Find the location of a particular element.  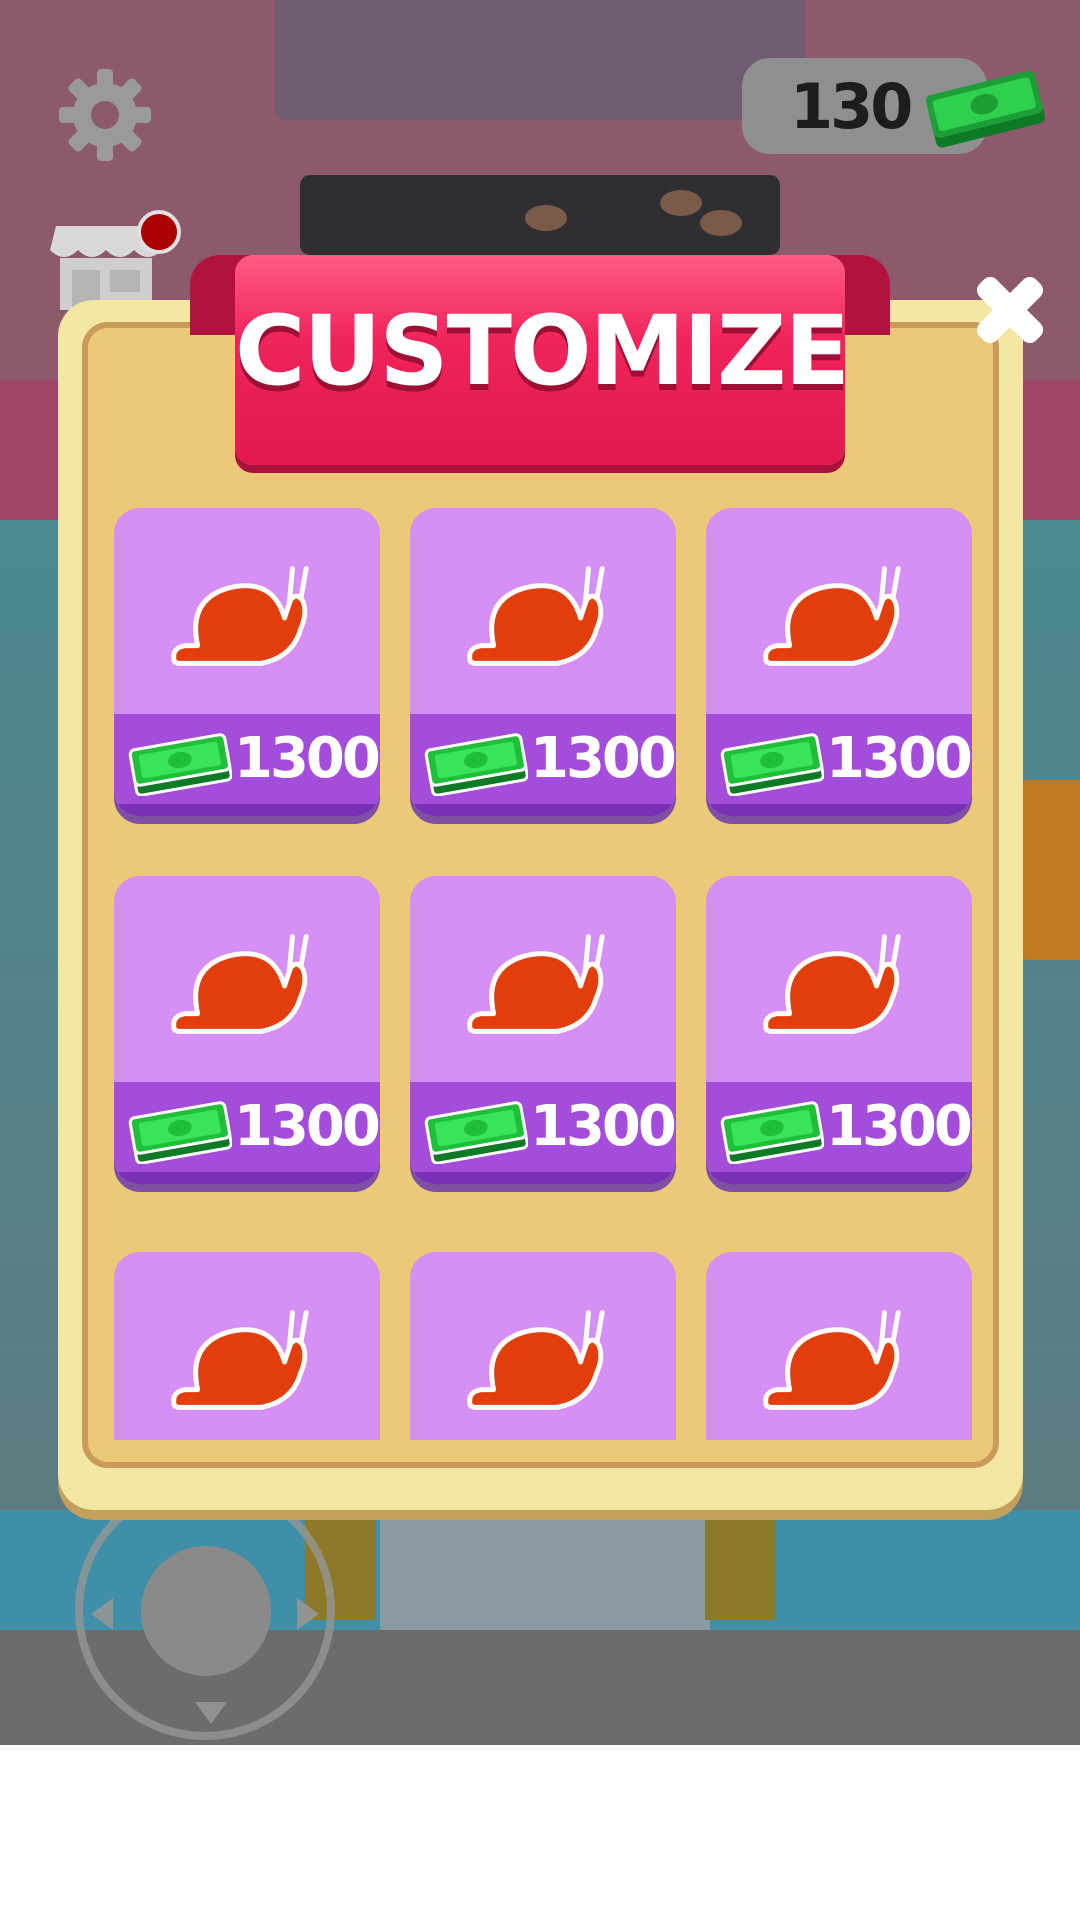

banner-ribbon: CUSTOMIZE is located at coordinates (542, 360).